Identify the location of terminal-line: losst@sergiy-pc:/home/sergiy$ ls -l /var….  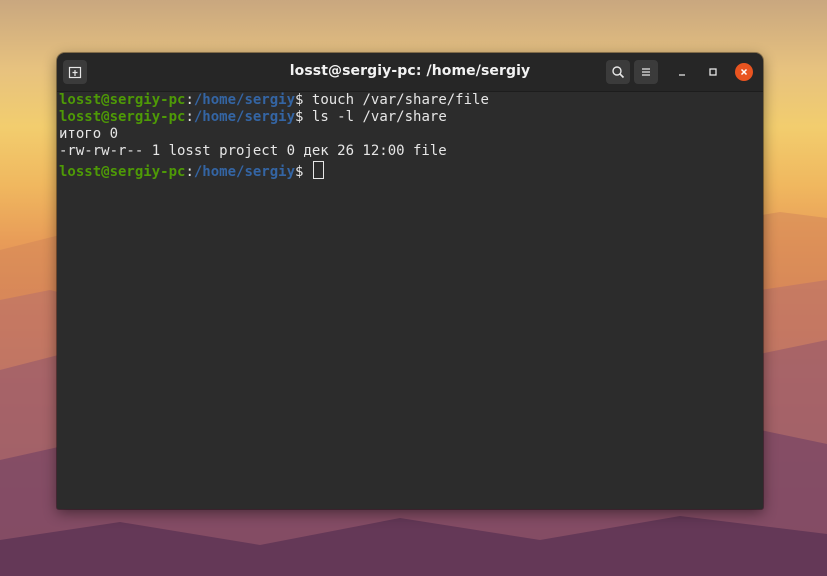
(253, 117).